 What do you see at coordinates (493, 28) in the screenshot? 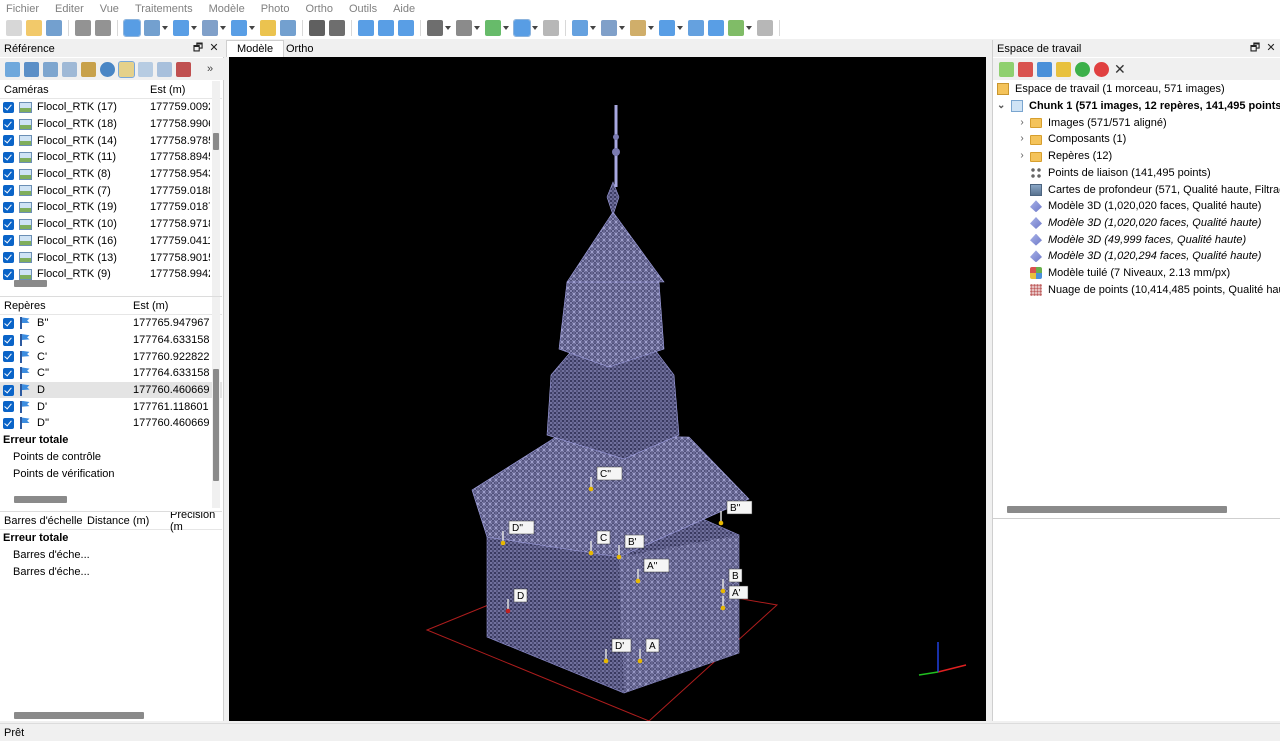
I see `shaded-icon` at bounding box center [493, 28].